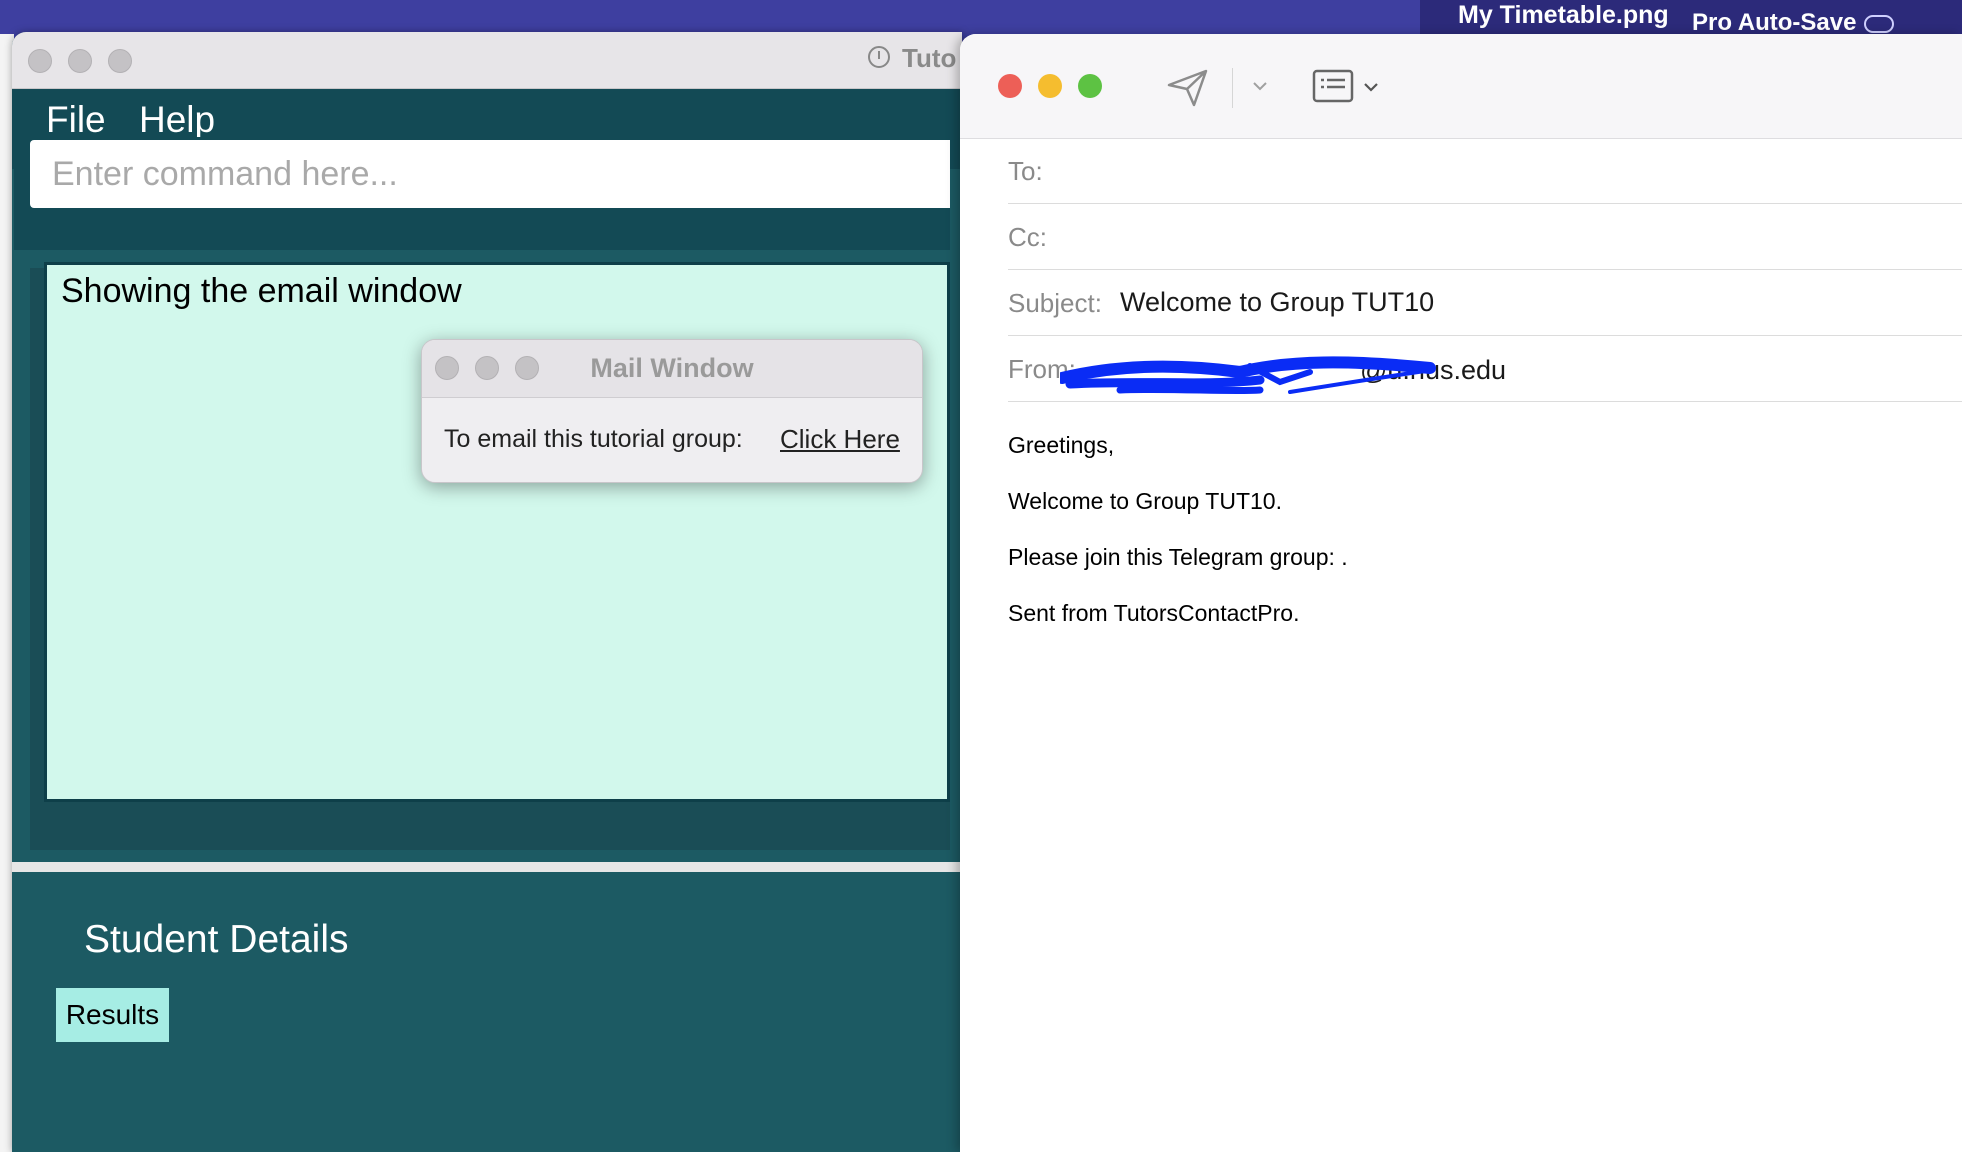 Image resolution: width=1962 pixels, height=1152 pixels. What do you see at coordinates (487, 867) in the screenshot?
I see `split-divider` at bounding box center [487, 867].